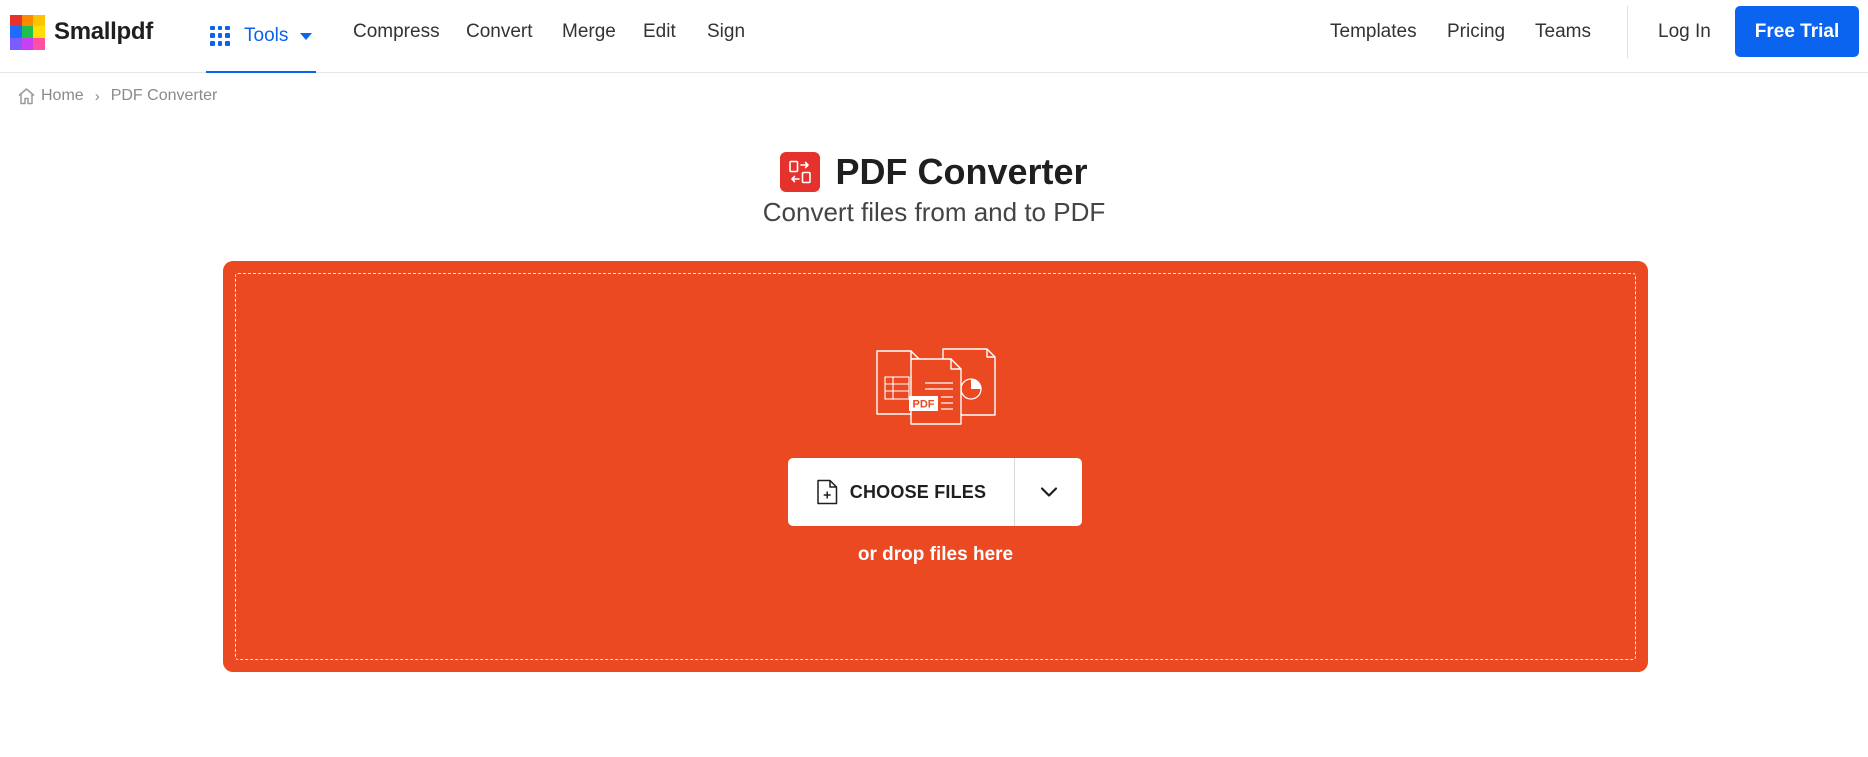 The image size is (1868, 757). I want to click on home-icon, so click(26, 96).